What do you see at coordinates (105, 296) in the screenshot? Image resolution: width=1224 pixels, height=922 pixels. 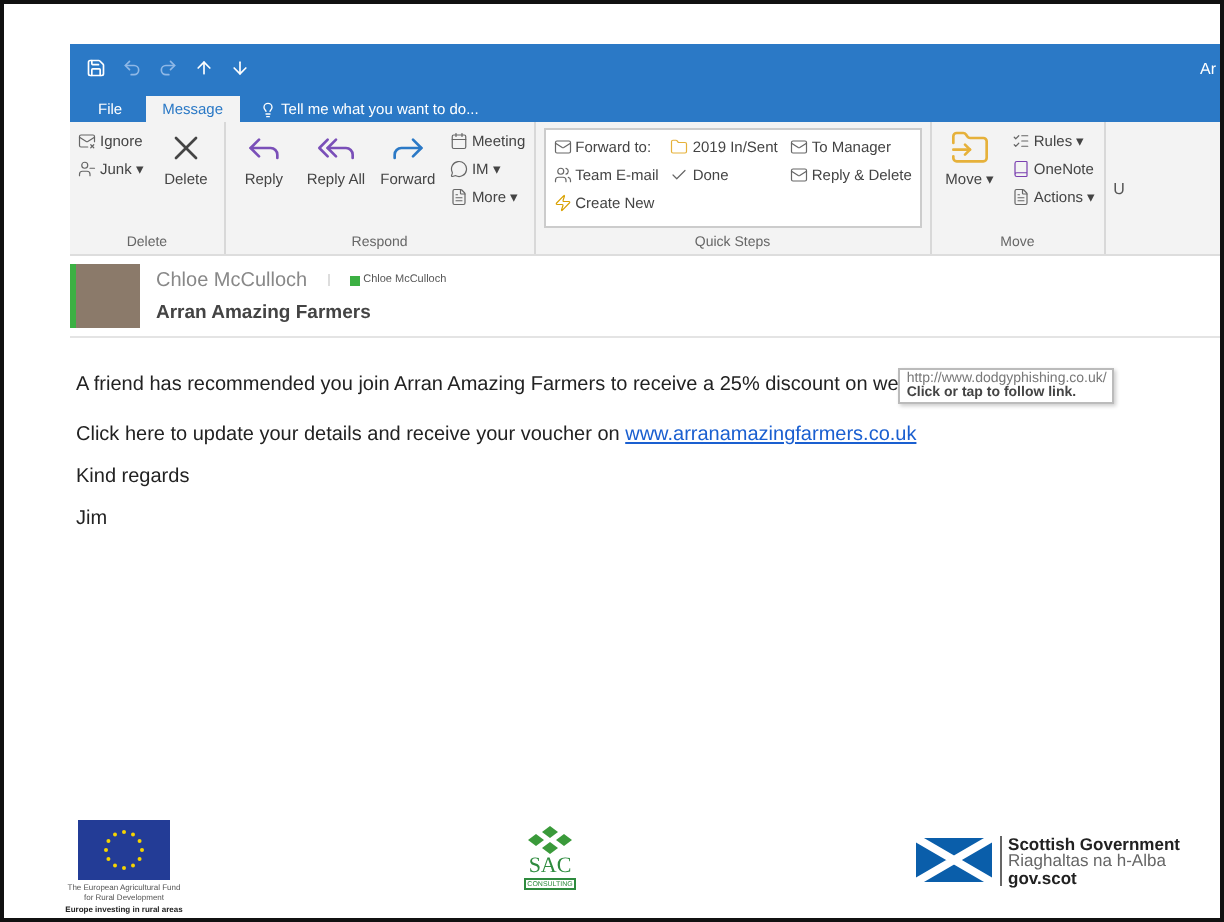 I see `photo-placeholder` at bounding box center [105, 296].